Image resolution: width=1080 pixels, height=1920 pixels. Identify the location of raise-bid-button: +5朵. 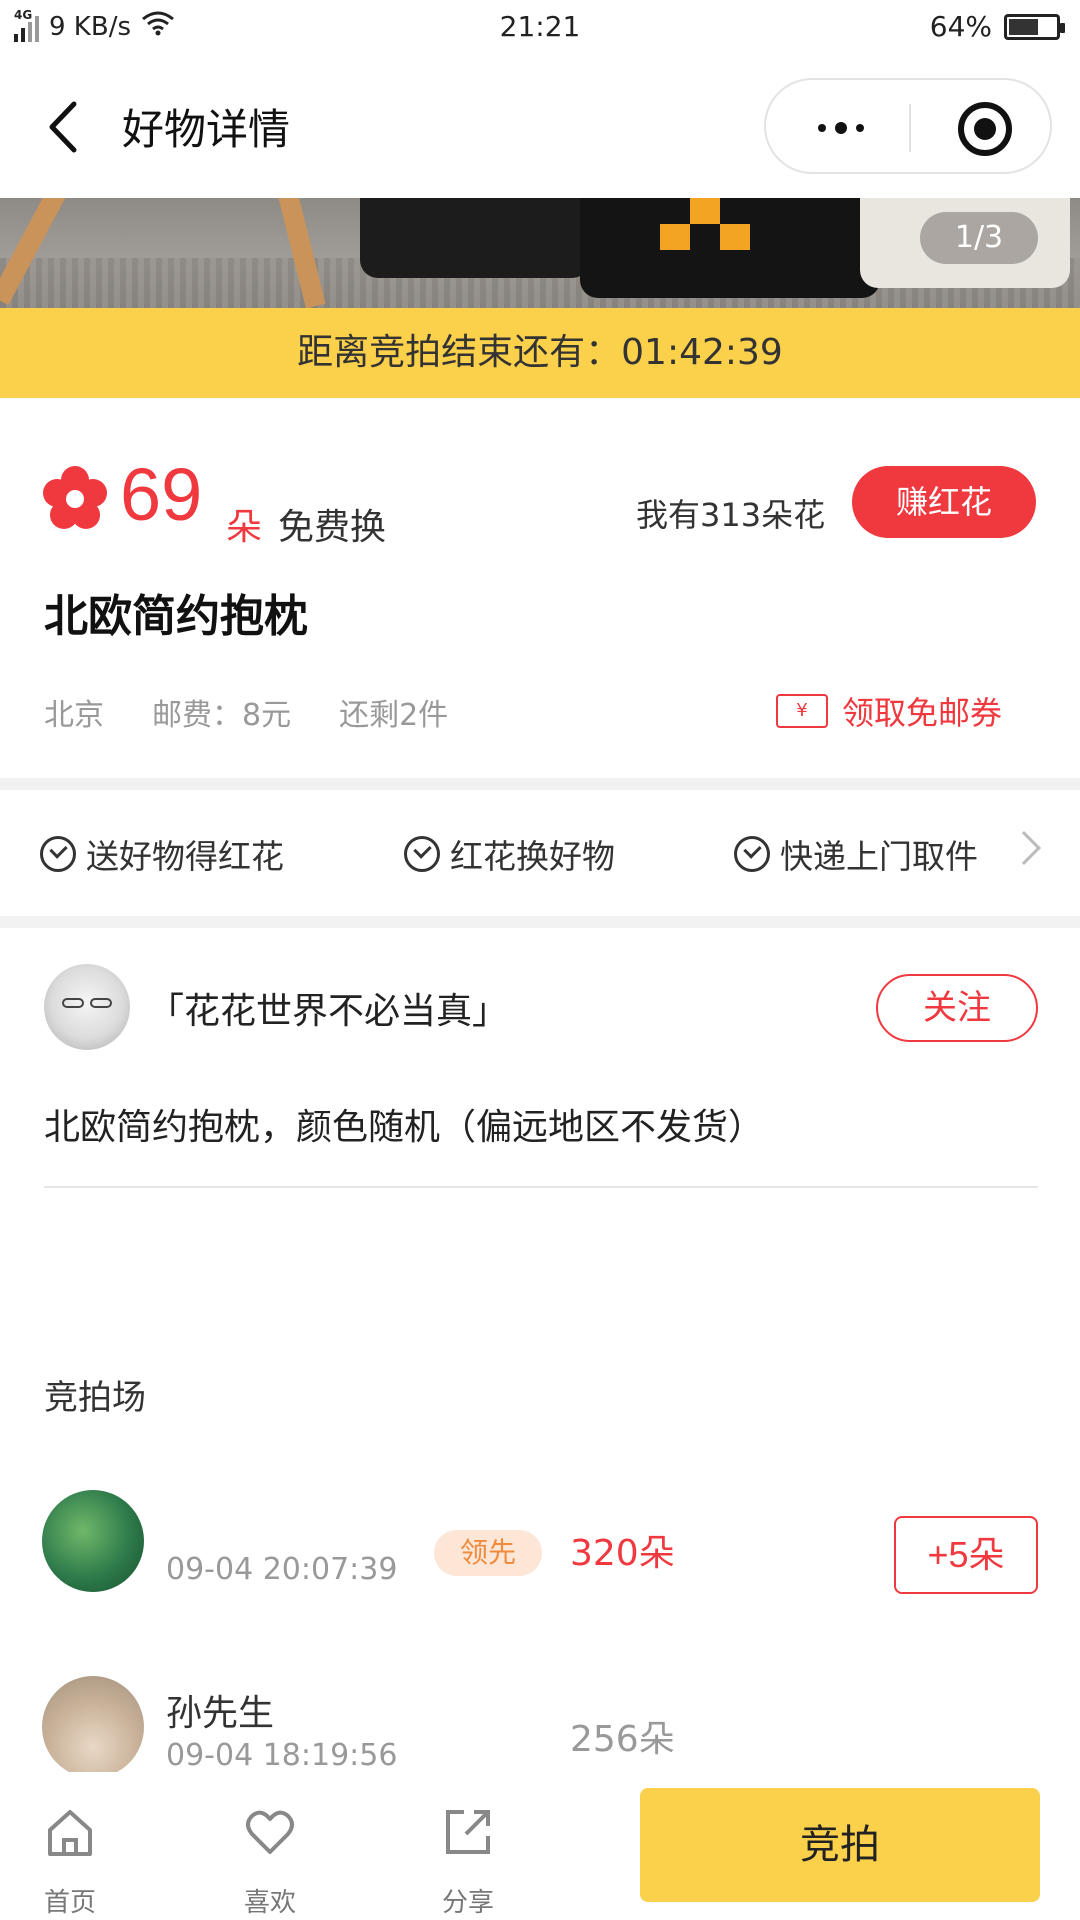
(966, 1555).